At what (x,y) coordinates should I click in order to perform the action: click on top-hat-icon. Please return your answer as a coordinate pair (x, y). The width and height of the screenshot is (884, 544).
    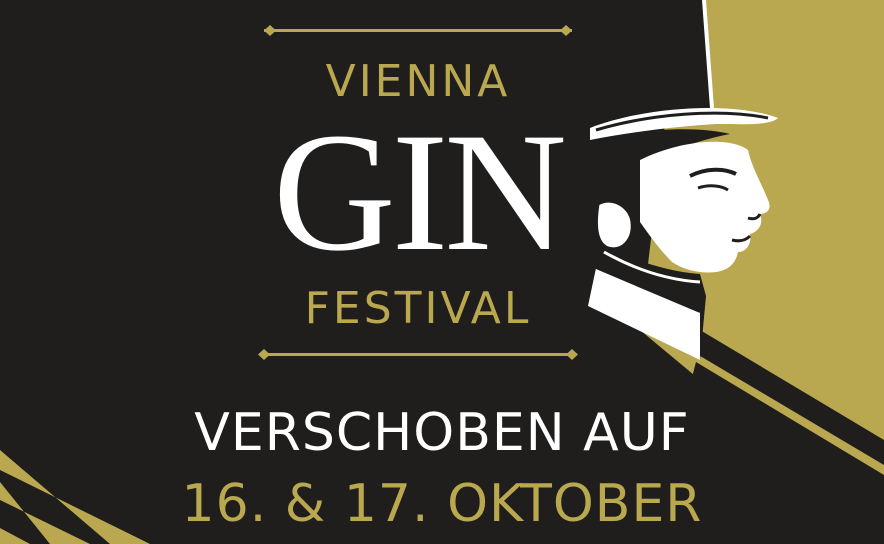
    Looking at the image, I should click on (680, 56).